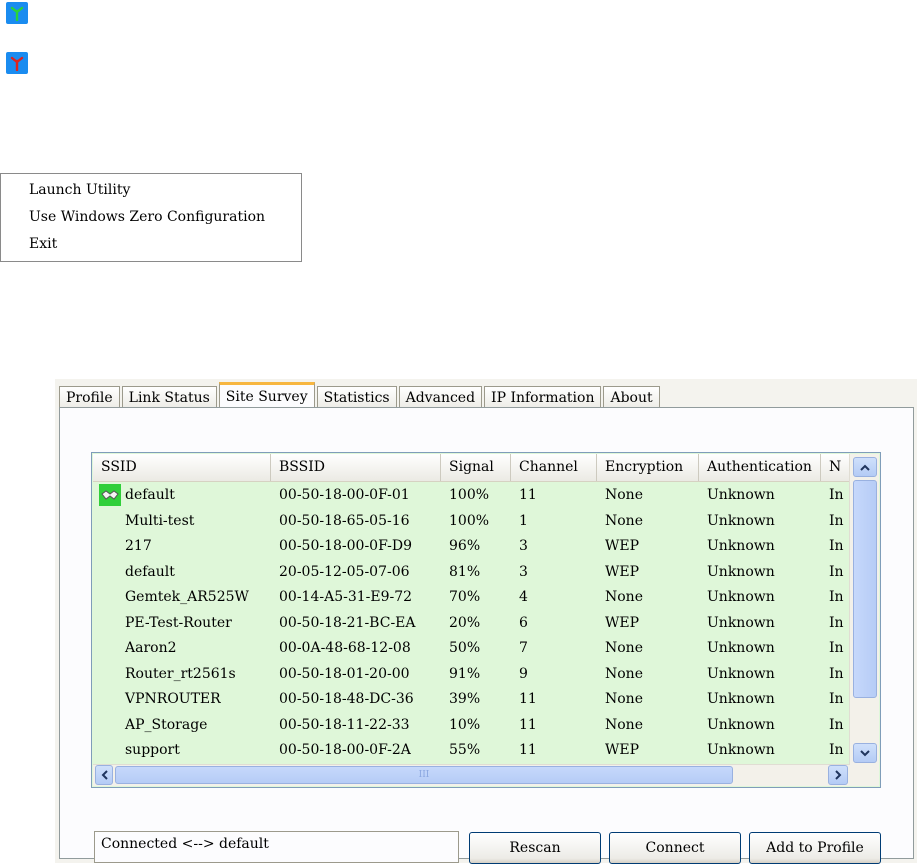 This screenshot has height=867, width=917. Describe the element at coordinates (356, 496) in the screenshot. I see `cell-bssid: 00-50-18-00-0F-01` at that location.